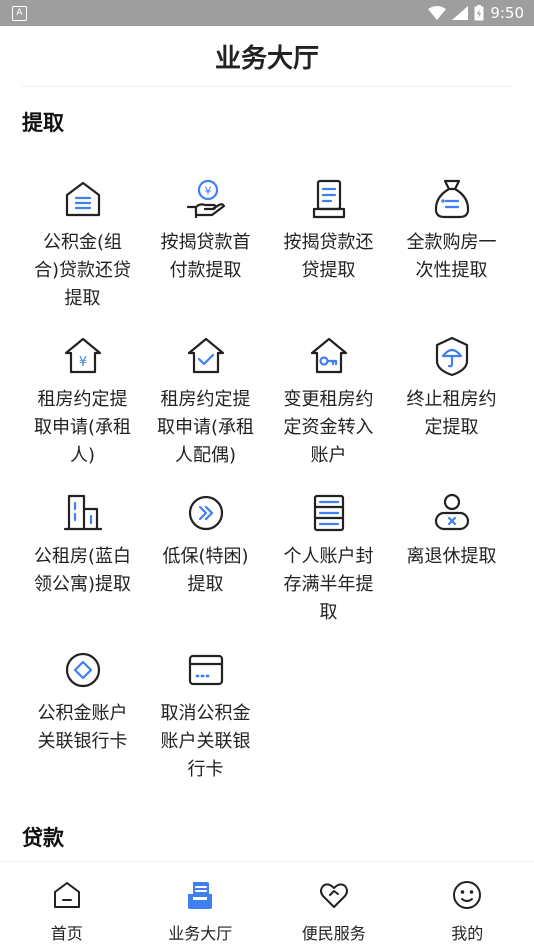  I want to click on service-label: 租房约定提取申请(承租人配偶), so click(205, 427).